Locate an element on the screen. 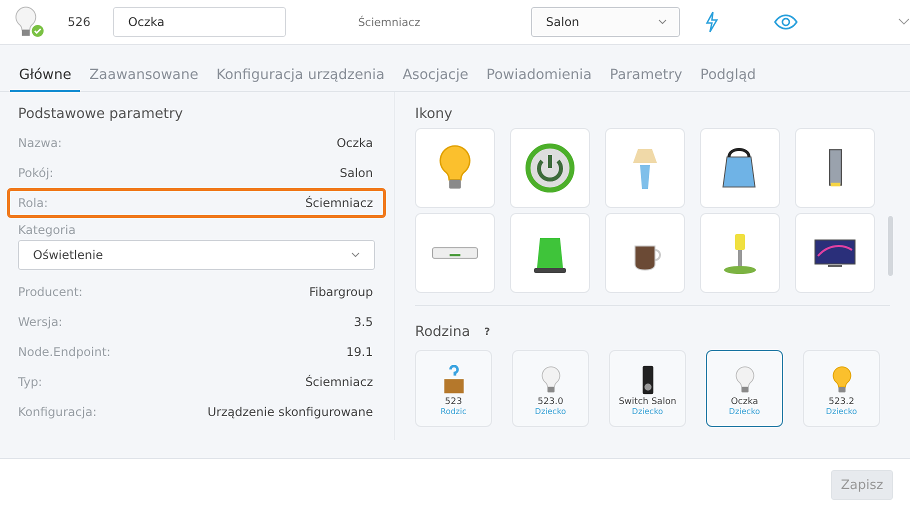 This screenshot has width=910, height=509. wall-light-icon is located at coordinates (835, 168).